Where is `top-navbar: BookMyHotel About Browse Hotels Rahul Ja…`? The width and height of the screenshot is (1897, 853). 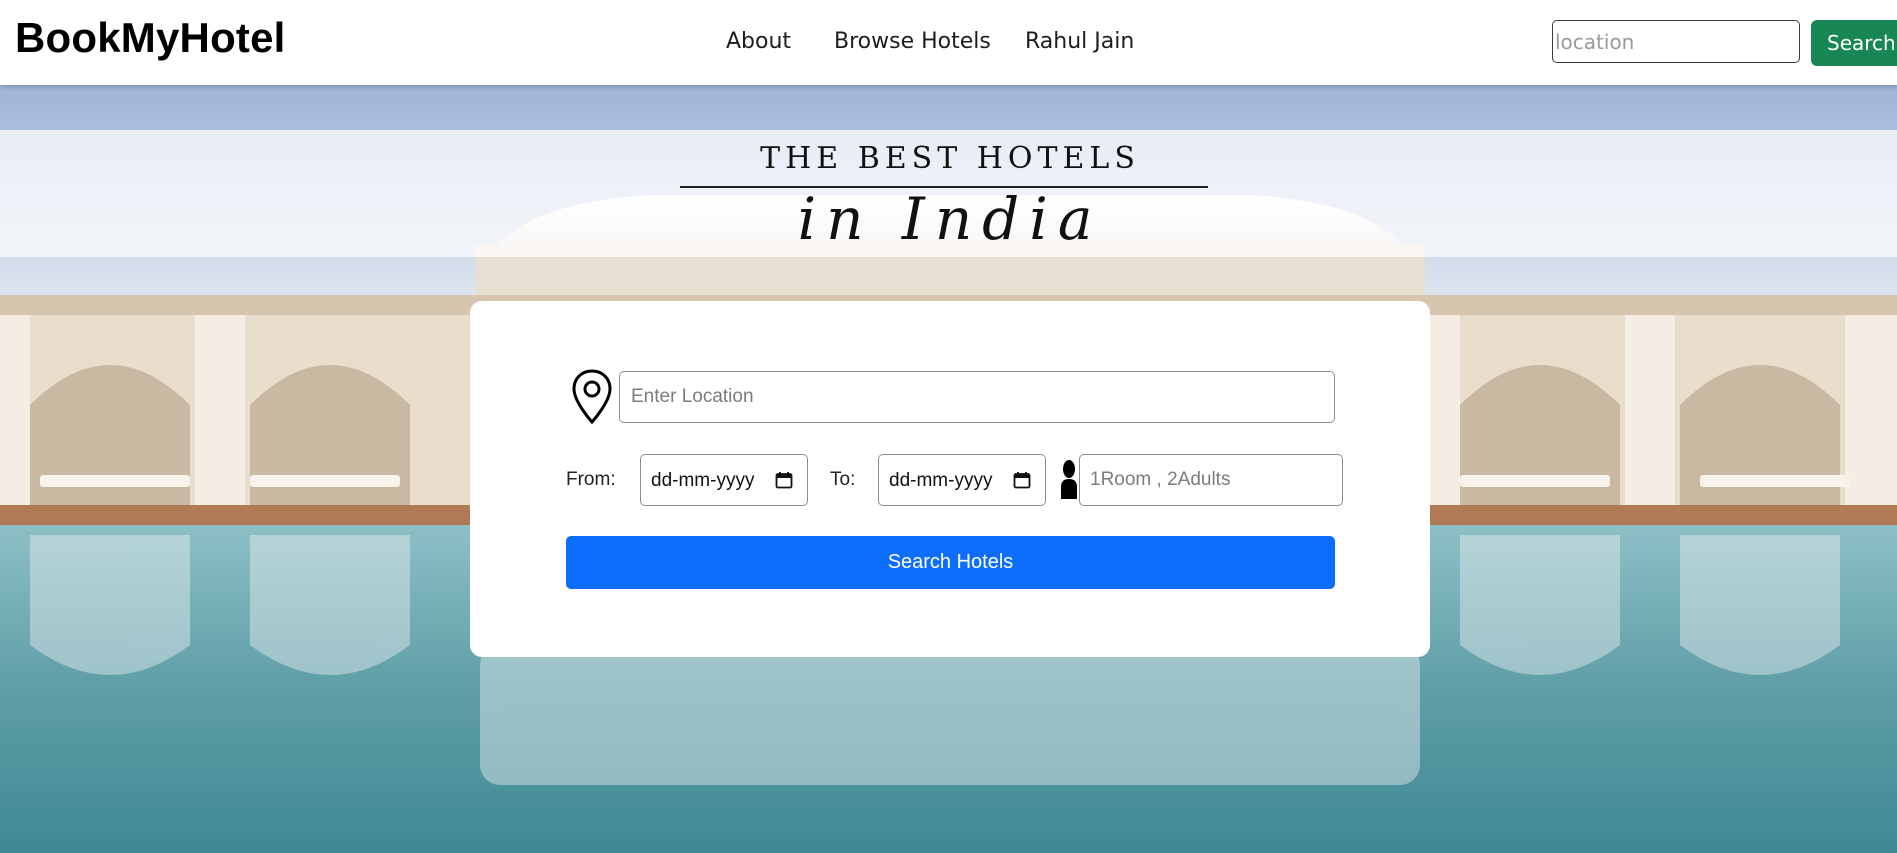 top-navbar: BookMyHotel About Browse Hotels Rahul Ja… is located at coordinates (948, 42).